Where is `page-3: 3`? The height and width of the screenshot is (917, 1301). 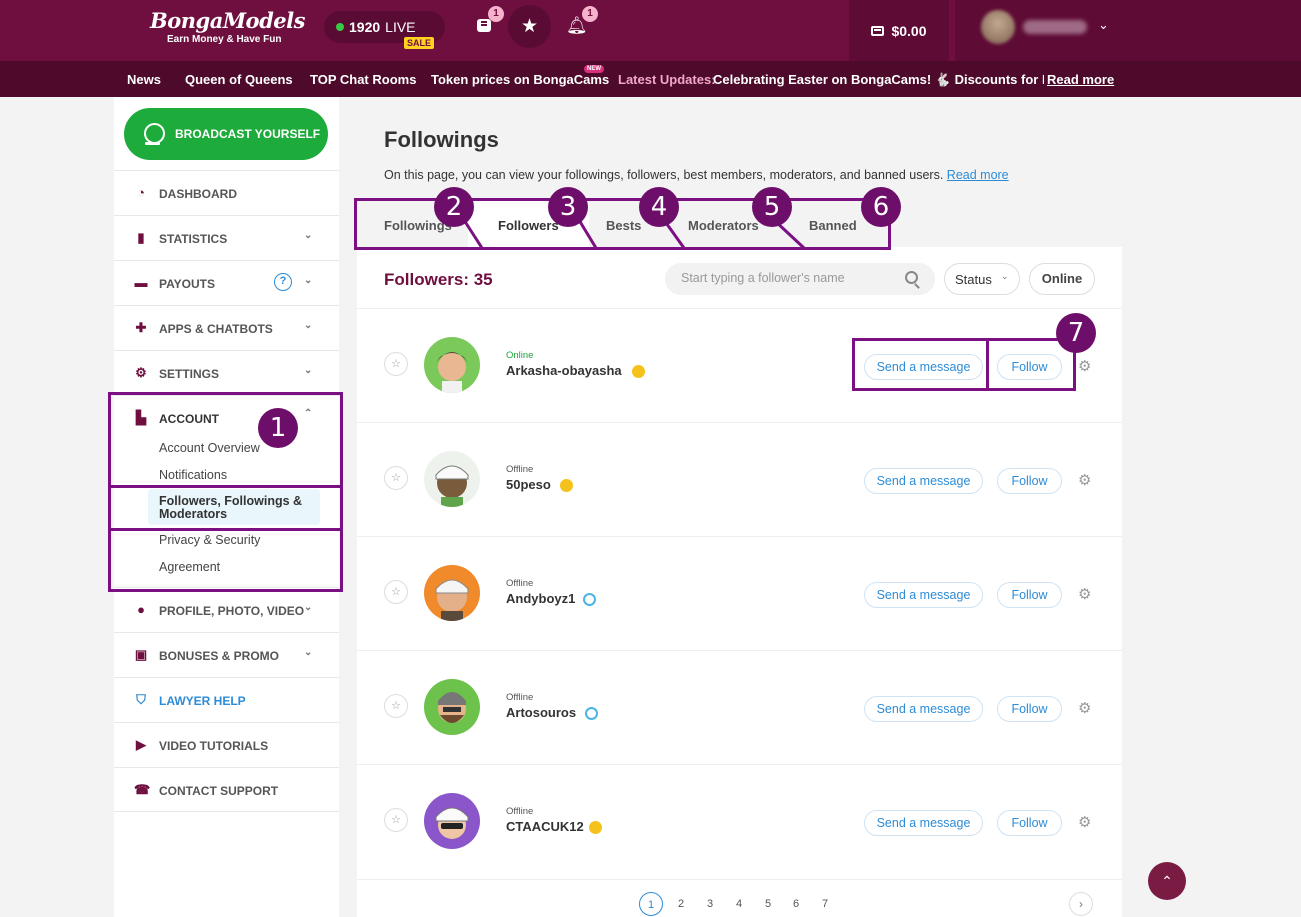 page-3: 3 is located at coordinates (710, 904).